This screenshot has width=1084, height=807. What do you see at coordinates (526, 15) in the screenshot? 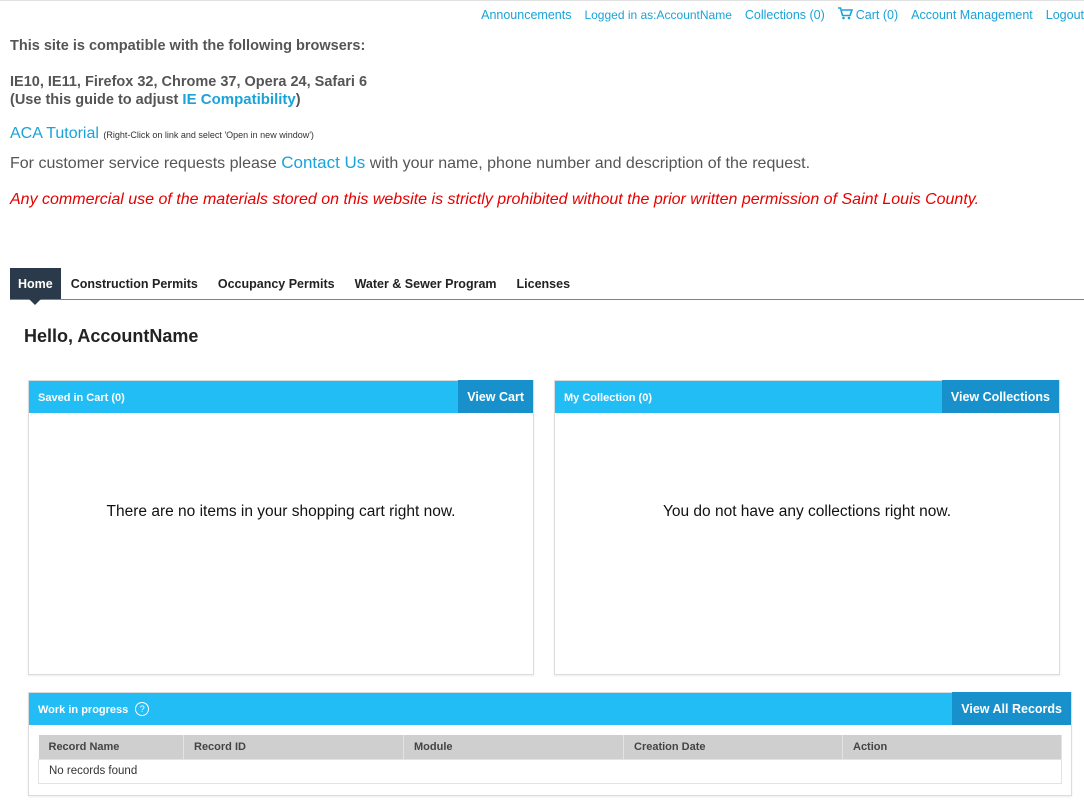
I see `announcements-link: Announcements` at bounding box center [526, 15].